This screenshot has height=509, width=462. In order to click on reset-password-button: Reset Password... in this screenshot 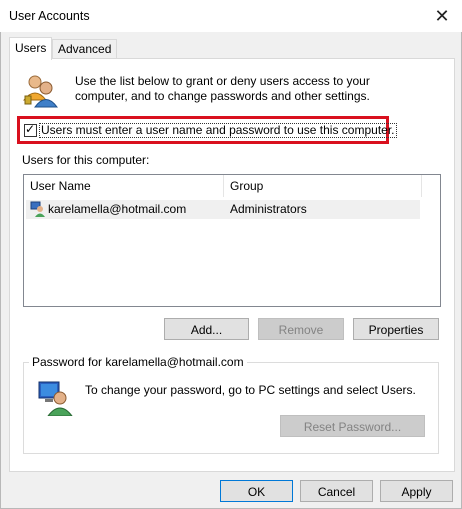, I will do `click(352, 426)`.